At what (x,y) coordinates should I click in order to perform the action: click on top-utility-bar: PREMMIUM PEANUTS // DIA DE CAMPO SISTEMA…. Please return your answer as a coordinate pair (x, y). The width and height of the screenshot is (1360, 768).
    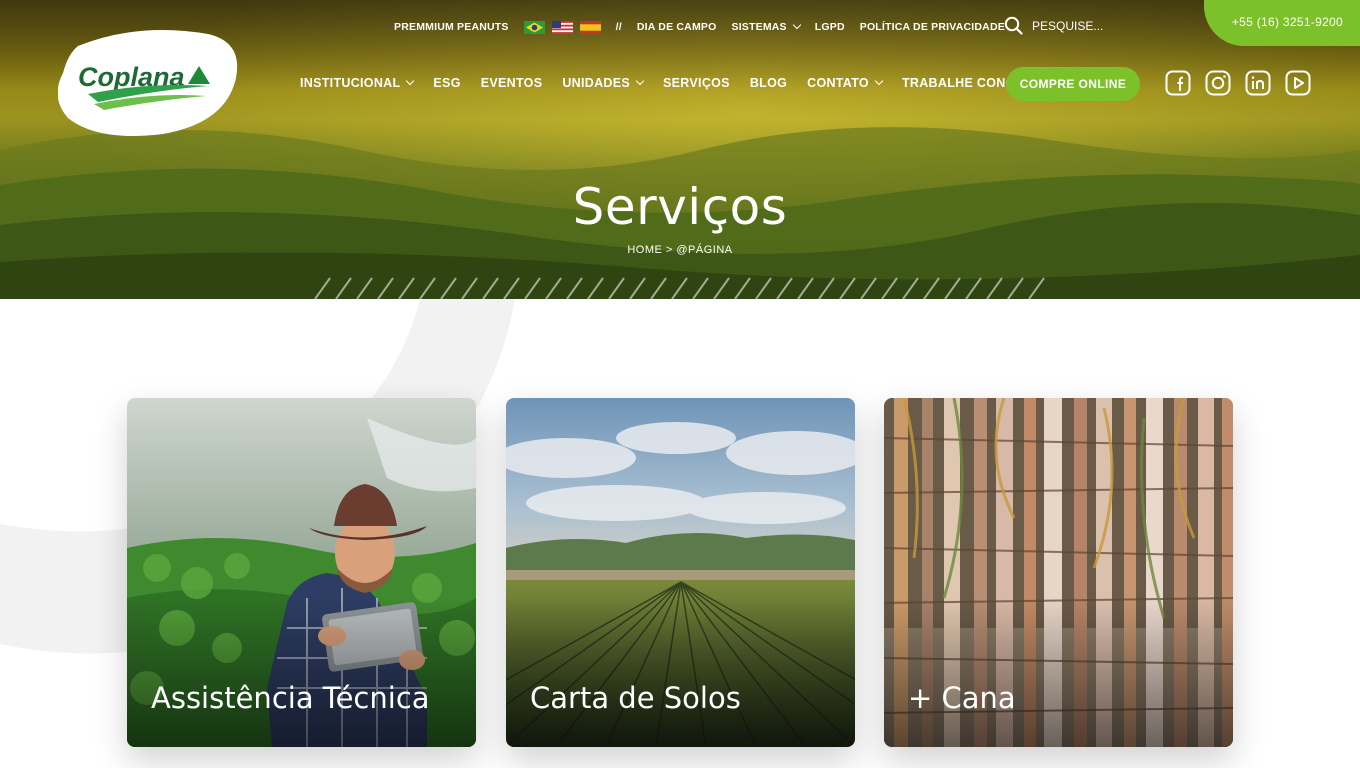
    Looking at the image, I should click on (707, 27).